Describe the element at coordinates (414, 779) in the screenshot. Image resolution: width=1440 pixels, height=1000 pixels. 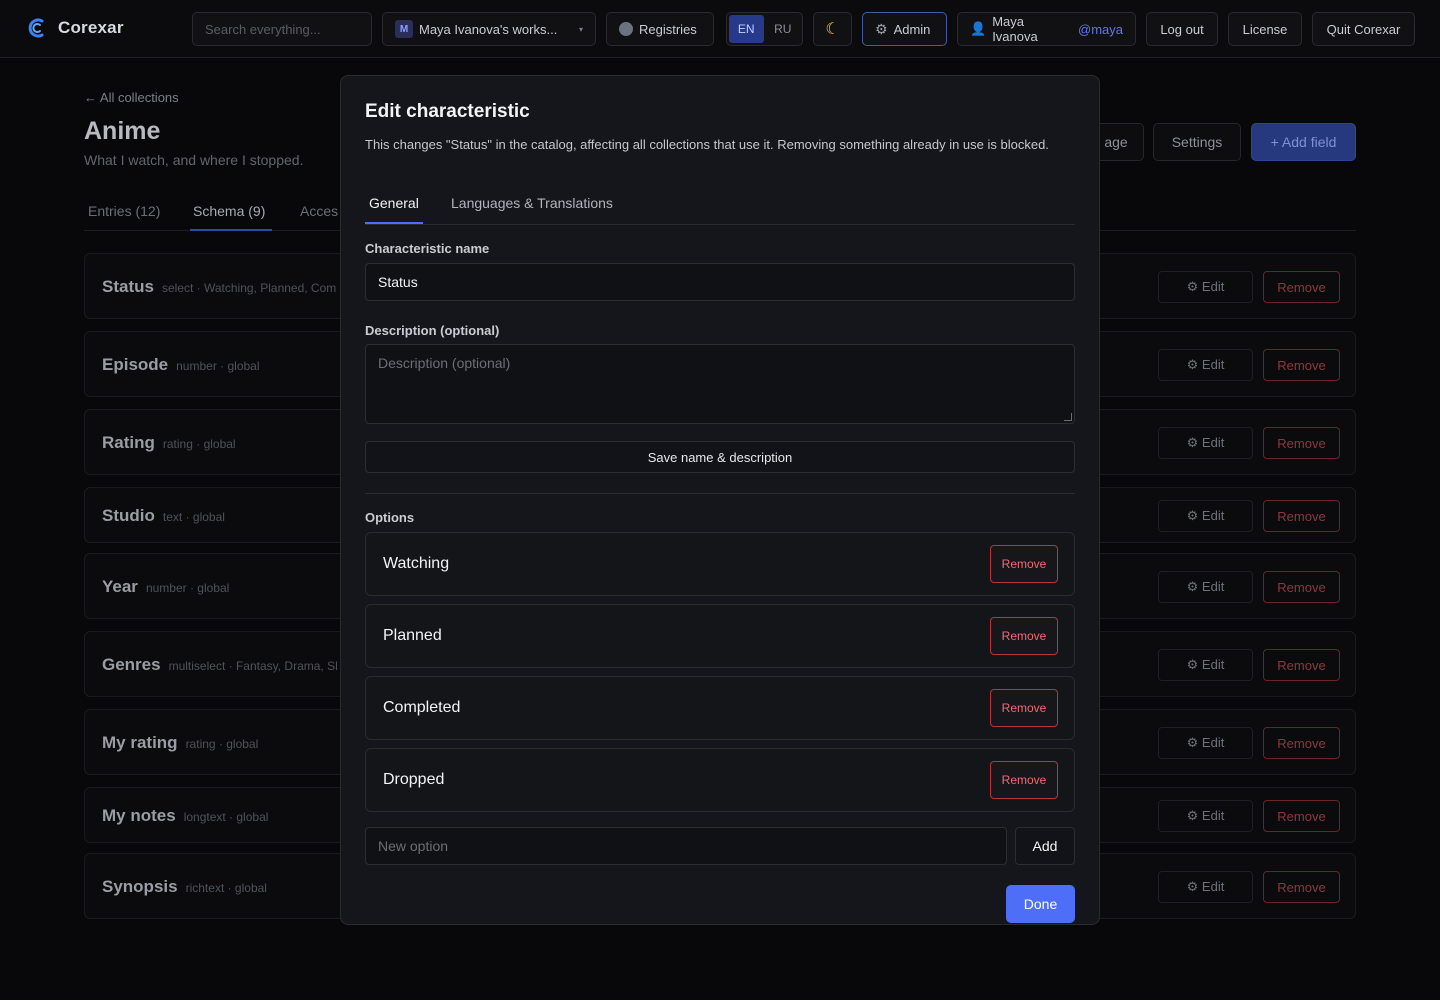
I see `option-label: Dropped` at that location.